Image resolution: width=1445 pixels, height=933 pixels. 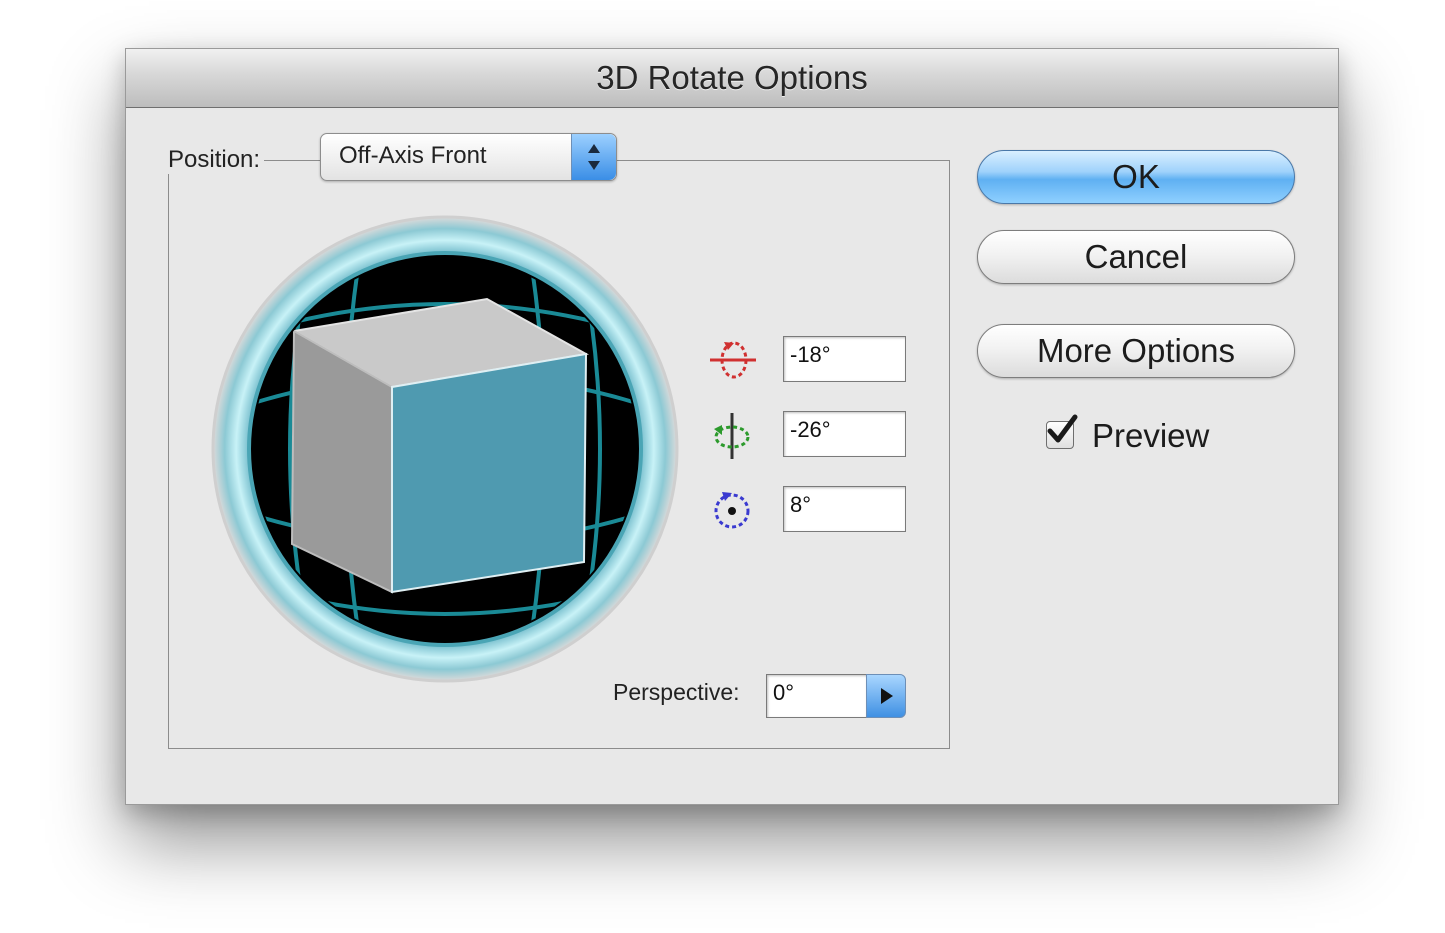 What do you see at coordinates (844, 359) in the screenshot?
I see `x-rotation-field: -18°` at bounding box center [844, 359].